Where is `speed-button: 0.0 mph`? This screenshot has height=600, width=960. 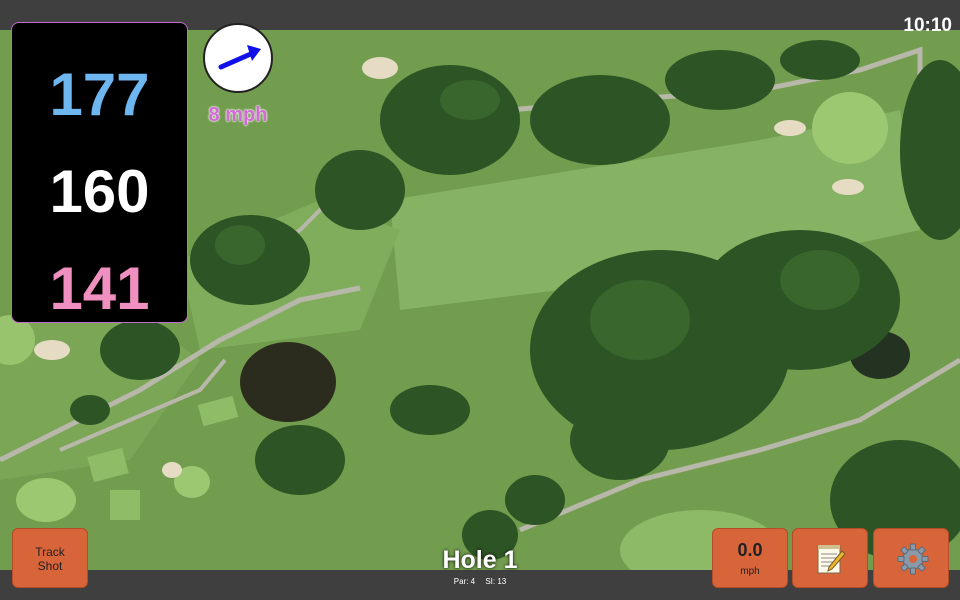
speed-button: 0.0 mph is located at coordinates (750, 558).